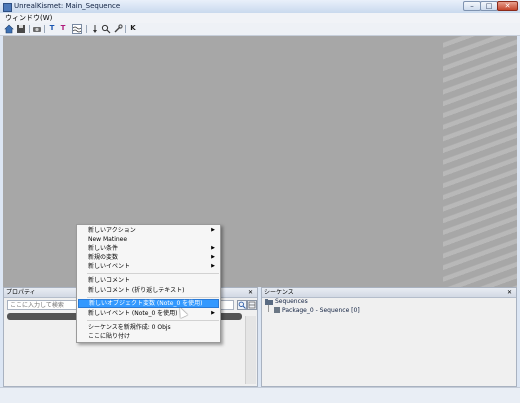  Describe the element at coordinates (95, 29) in the screenshot. I see `down-arrow-icon` at that location.